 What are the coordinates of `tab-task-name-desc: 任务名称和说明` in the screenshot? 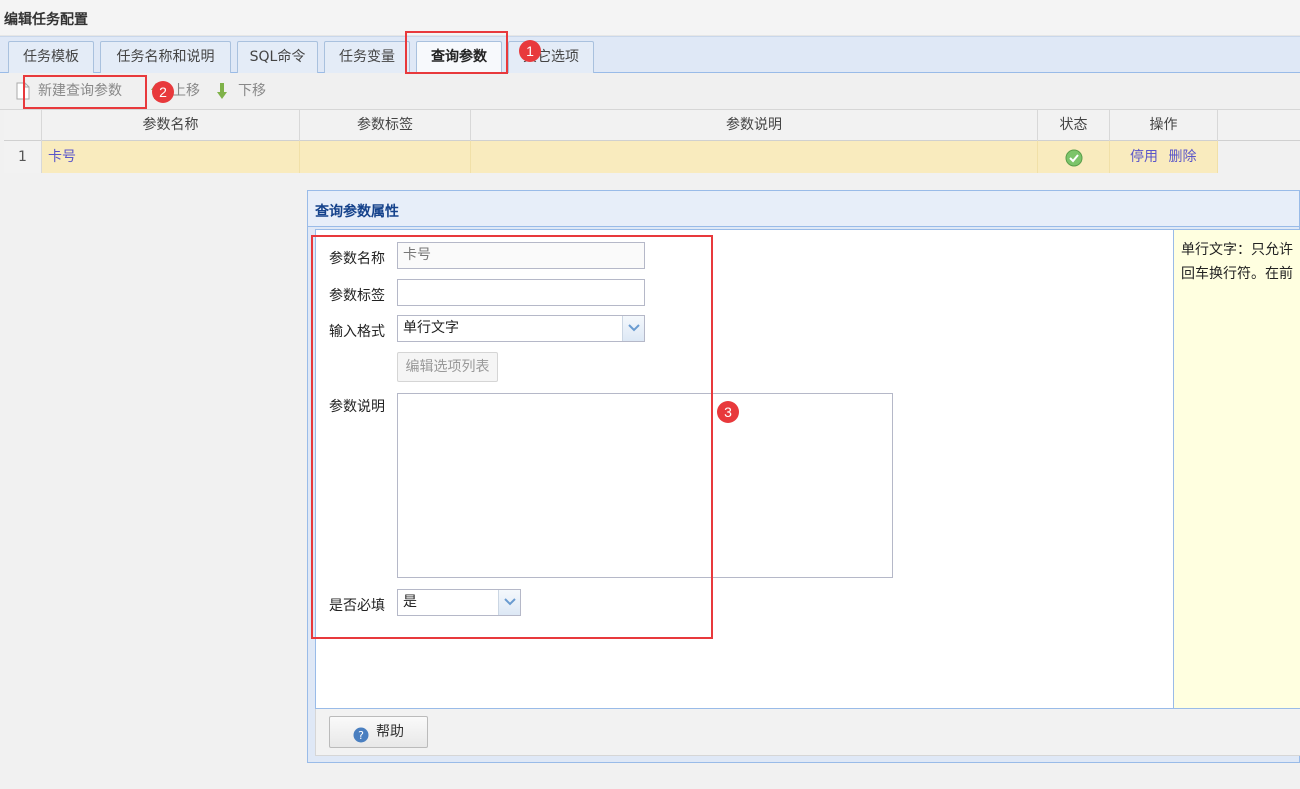 It's located at (165, 57).